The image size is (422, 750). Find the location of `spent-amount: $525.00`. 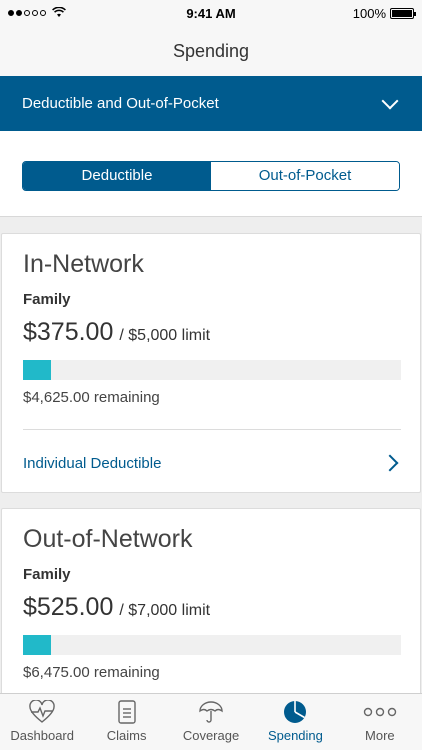

spent-amount: $525.00 is located at coordinates (68, 607).